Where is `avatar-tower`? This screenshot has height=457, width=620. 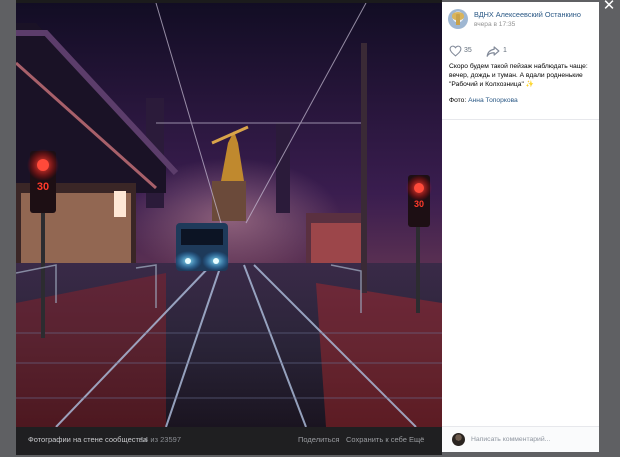
avatar-tower is located at coordinates (458, 19).